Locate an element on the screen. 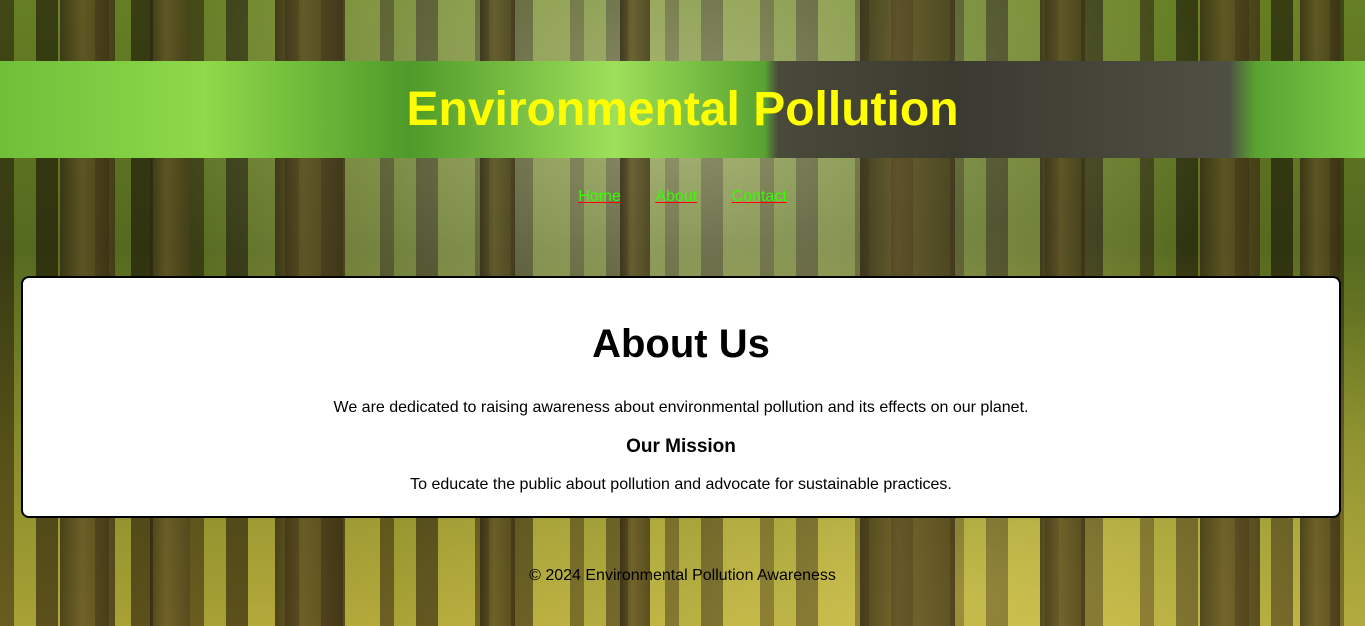 Image resolution: width=1365 pixels, height=626 pixels. main-nav: Home About Contact is located at coordinates (682, 197).